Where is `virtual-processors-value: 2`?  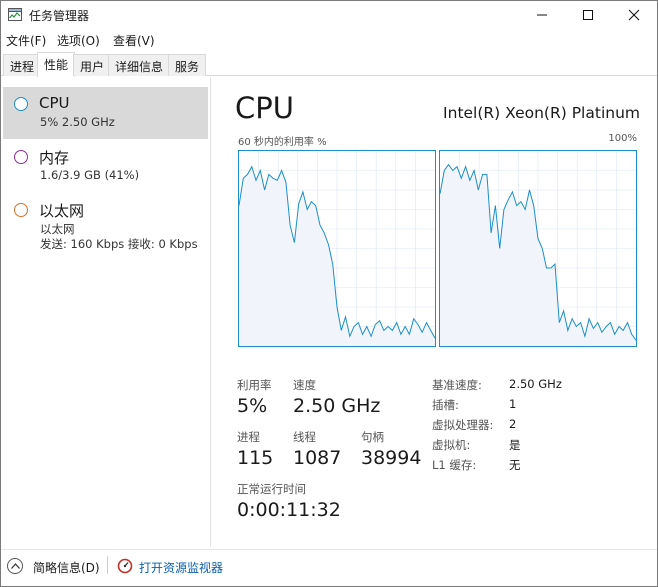 virtual-processors-value: 2 is located at coordinates (513, 424).